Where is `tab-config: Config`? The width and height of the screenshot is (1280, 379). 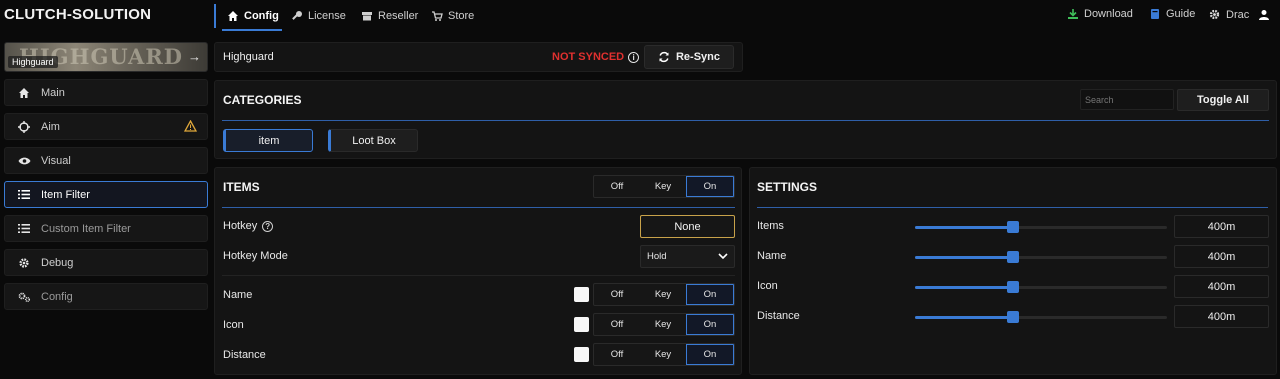 tab-config: Config is located at coordinates (253, 16).